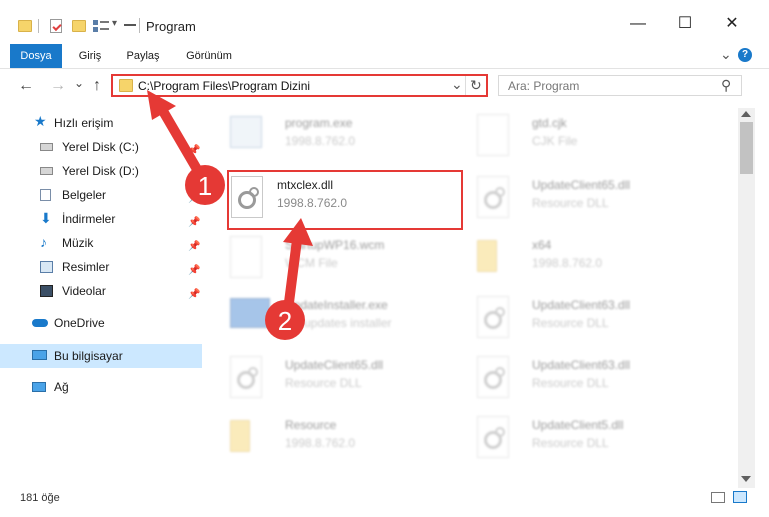  Describe the element at coordinates (97, 86) in the screenshot. I see `up-button: ↑` at that location.